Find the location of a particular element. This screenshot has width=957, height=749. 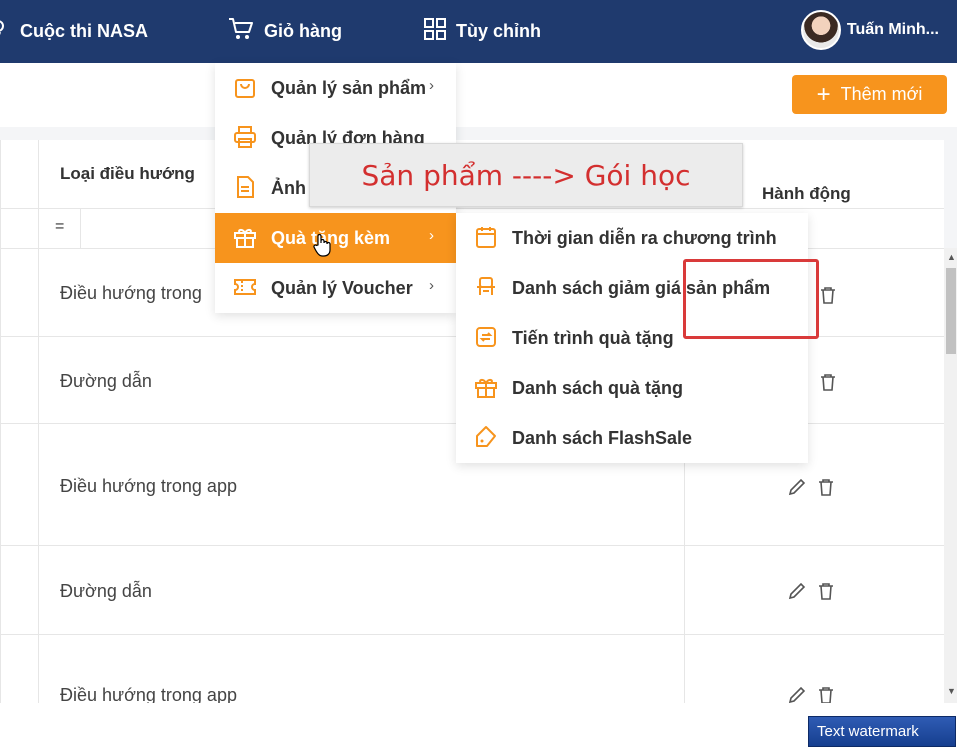

submenu-item-gift-list: Danh sách quà tặng is located at coordinates (632, 388).